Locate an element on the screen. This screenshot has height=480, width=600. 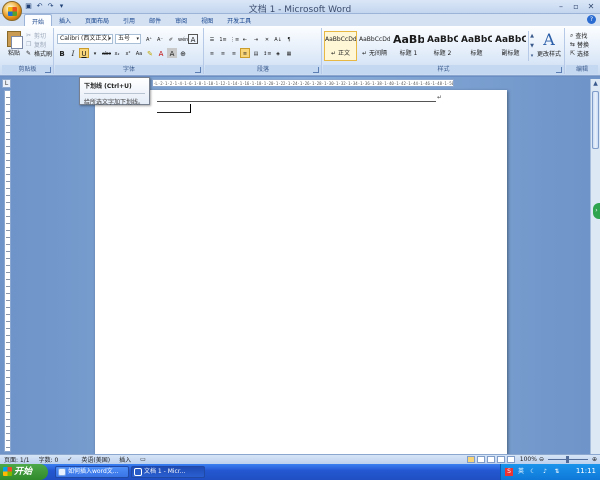
font-launcher is located at coordinates (198, 70).